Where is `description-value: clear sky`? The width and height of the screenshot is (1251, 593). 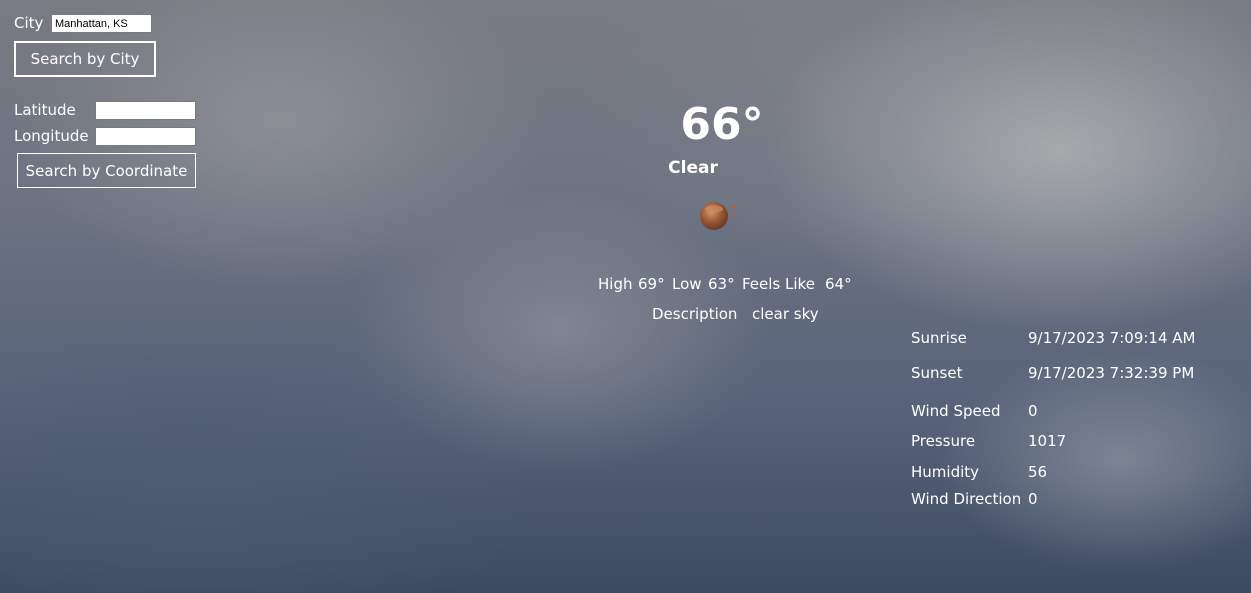
description-value: clear sky is located at coordinates (785, 314).